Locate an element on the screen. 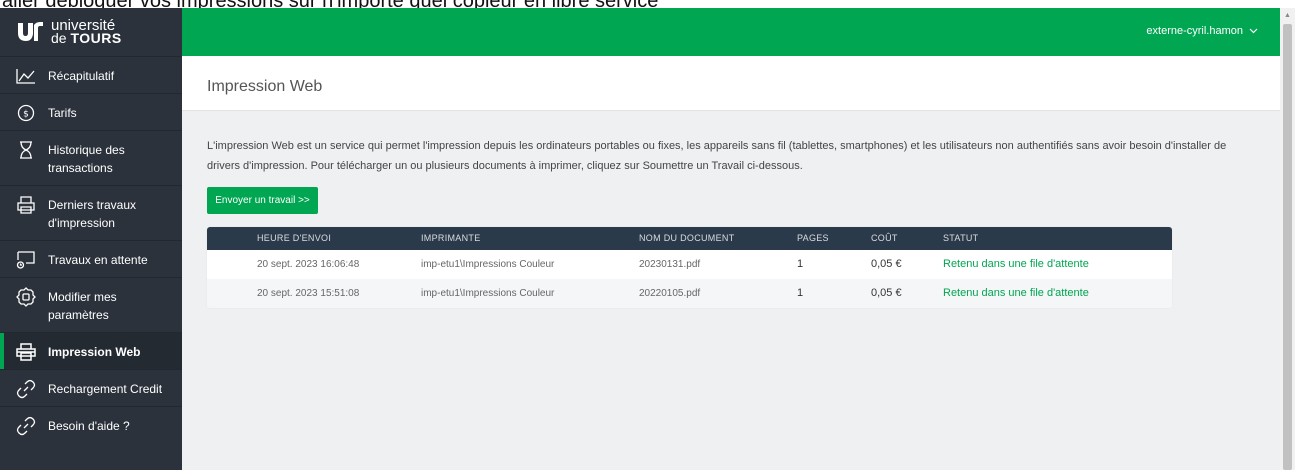  sidebar-item-label: Modifier mes paramètres is located at coordinates (82, 306).